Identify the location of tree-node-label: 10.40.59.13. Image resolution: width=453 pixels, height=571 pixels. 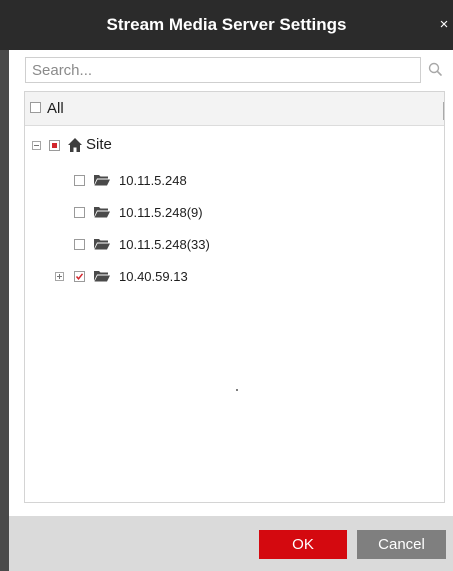
(153, 276).